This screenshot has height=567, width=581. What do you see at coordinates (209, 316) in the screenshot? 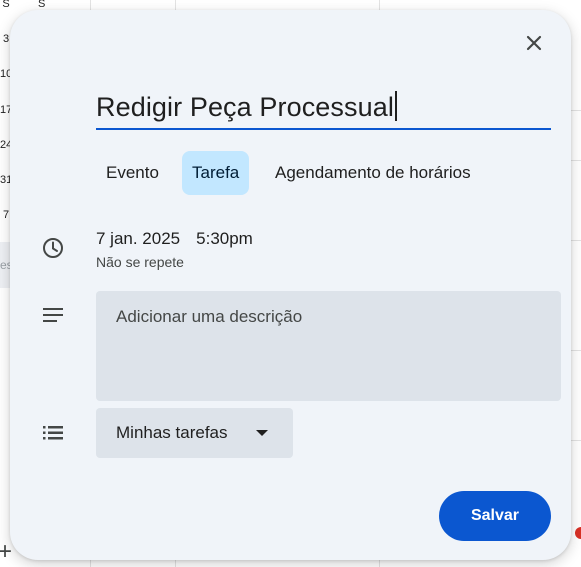
I see `description-placeholder: Adicionar uma descrição` at bounding box center [209, 316].